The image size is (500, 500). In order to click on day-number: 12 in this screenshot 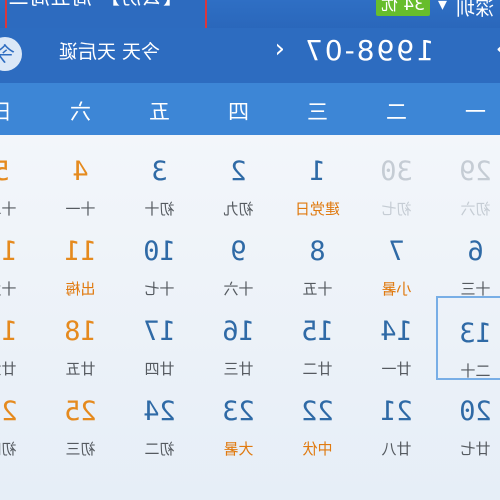, I will do `click(9, 251)`.